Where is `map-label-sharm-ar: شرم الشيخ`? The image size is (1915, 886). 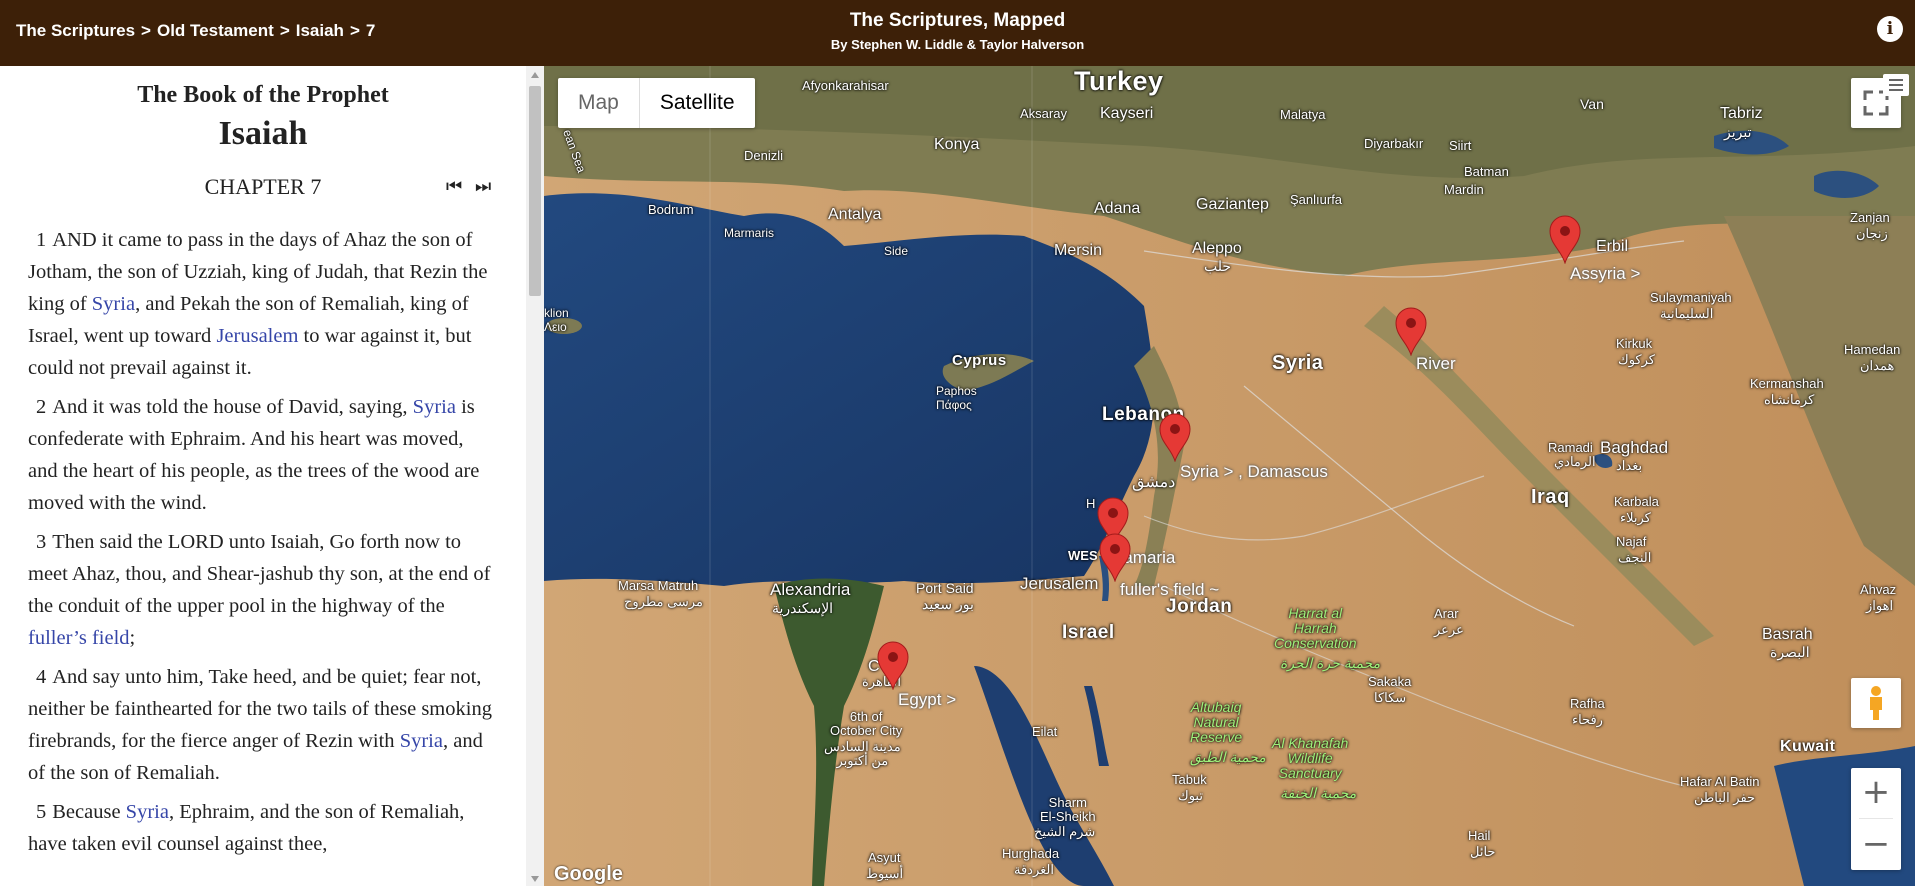
map-label-sharm-ar: شرم الشيخ is located at coordinates (1065, 831).